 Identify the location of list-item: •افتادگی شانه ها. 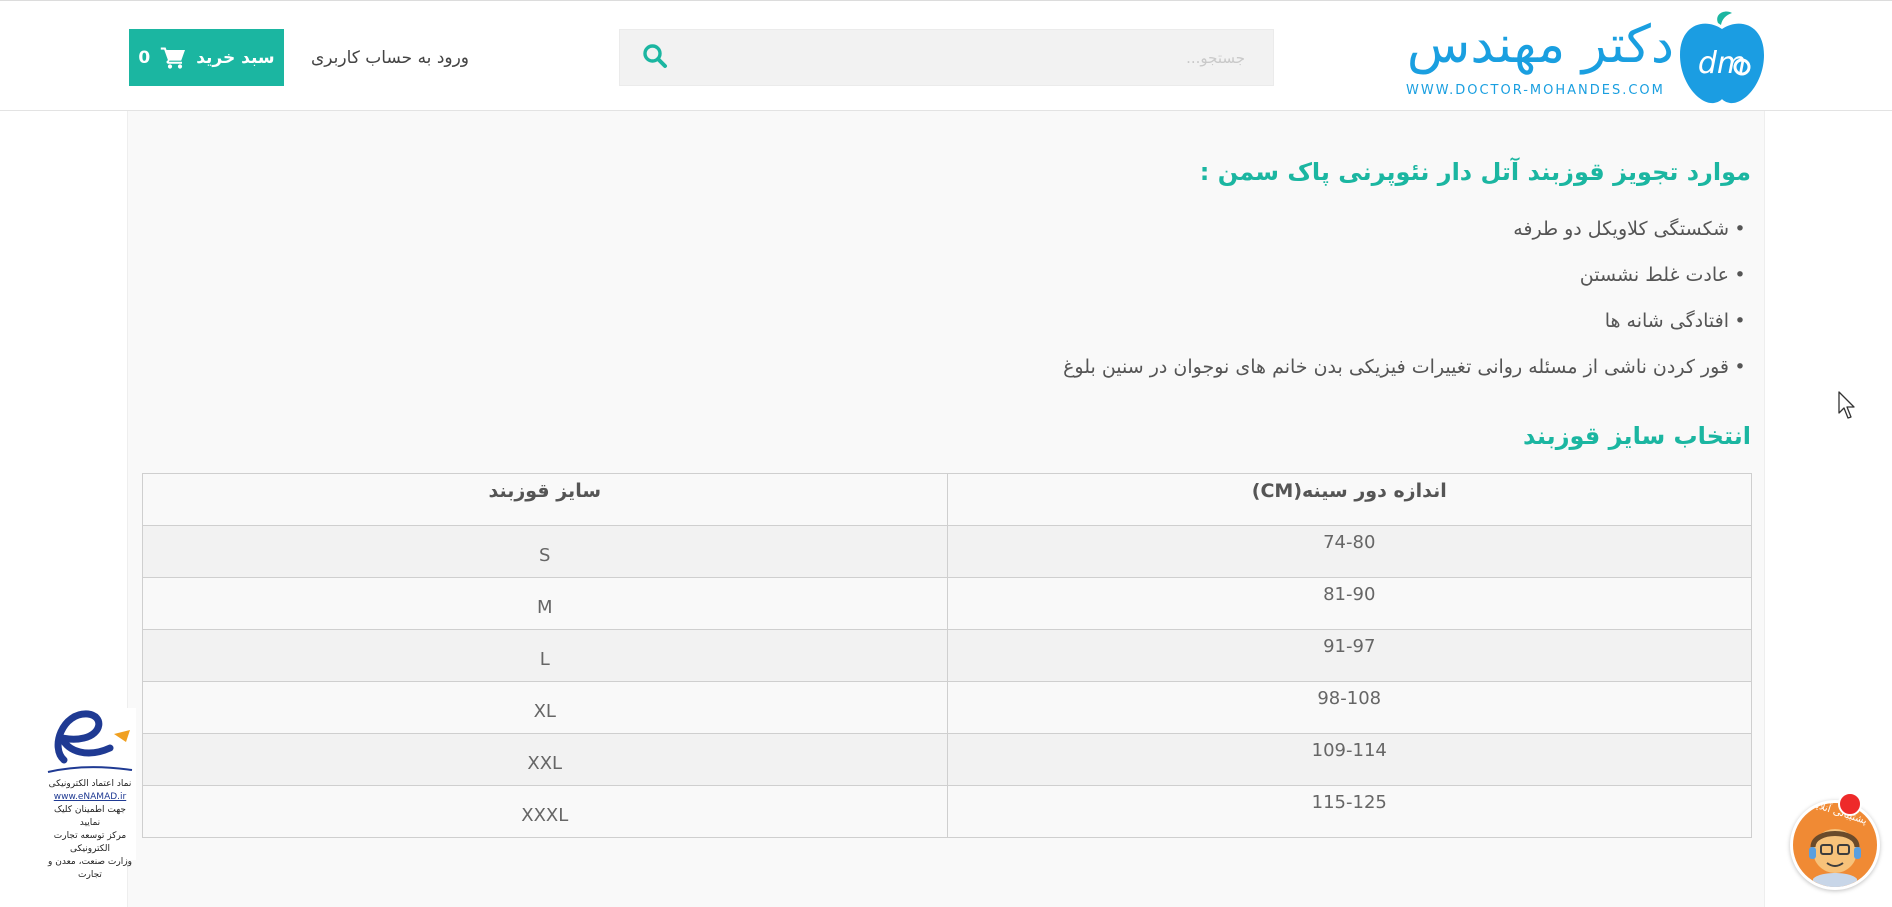
(1407, 327).